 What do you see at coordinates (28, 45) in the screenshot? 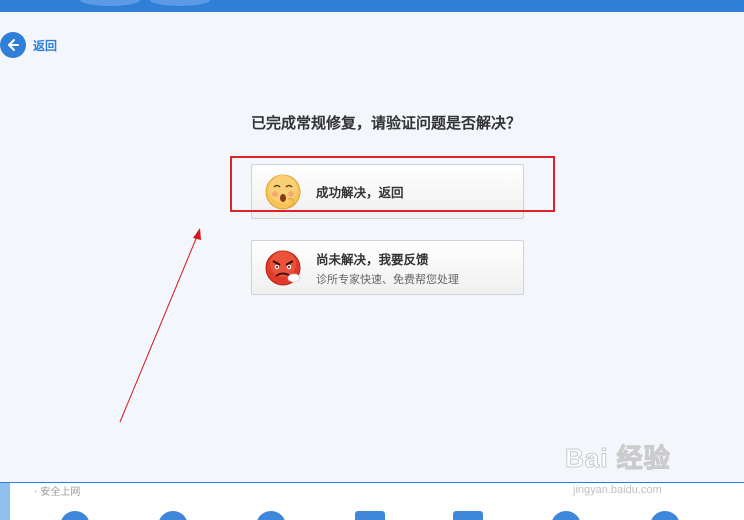
I see `back-button: 返回` at bounding box center [28, 45].